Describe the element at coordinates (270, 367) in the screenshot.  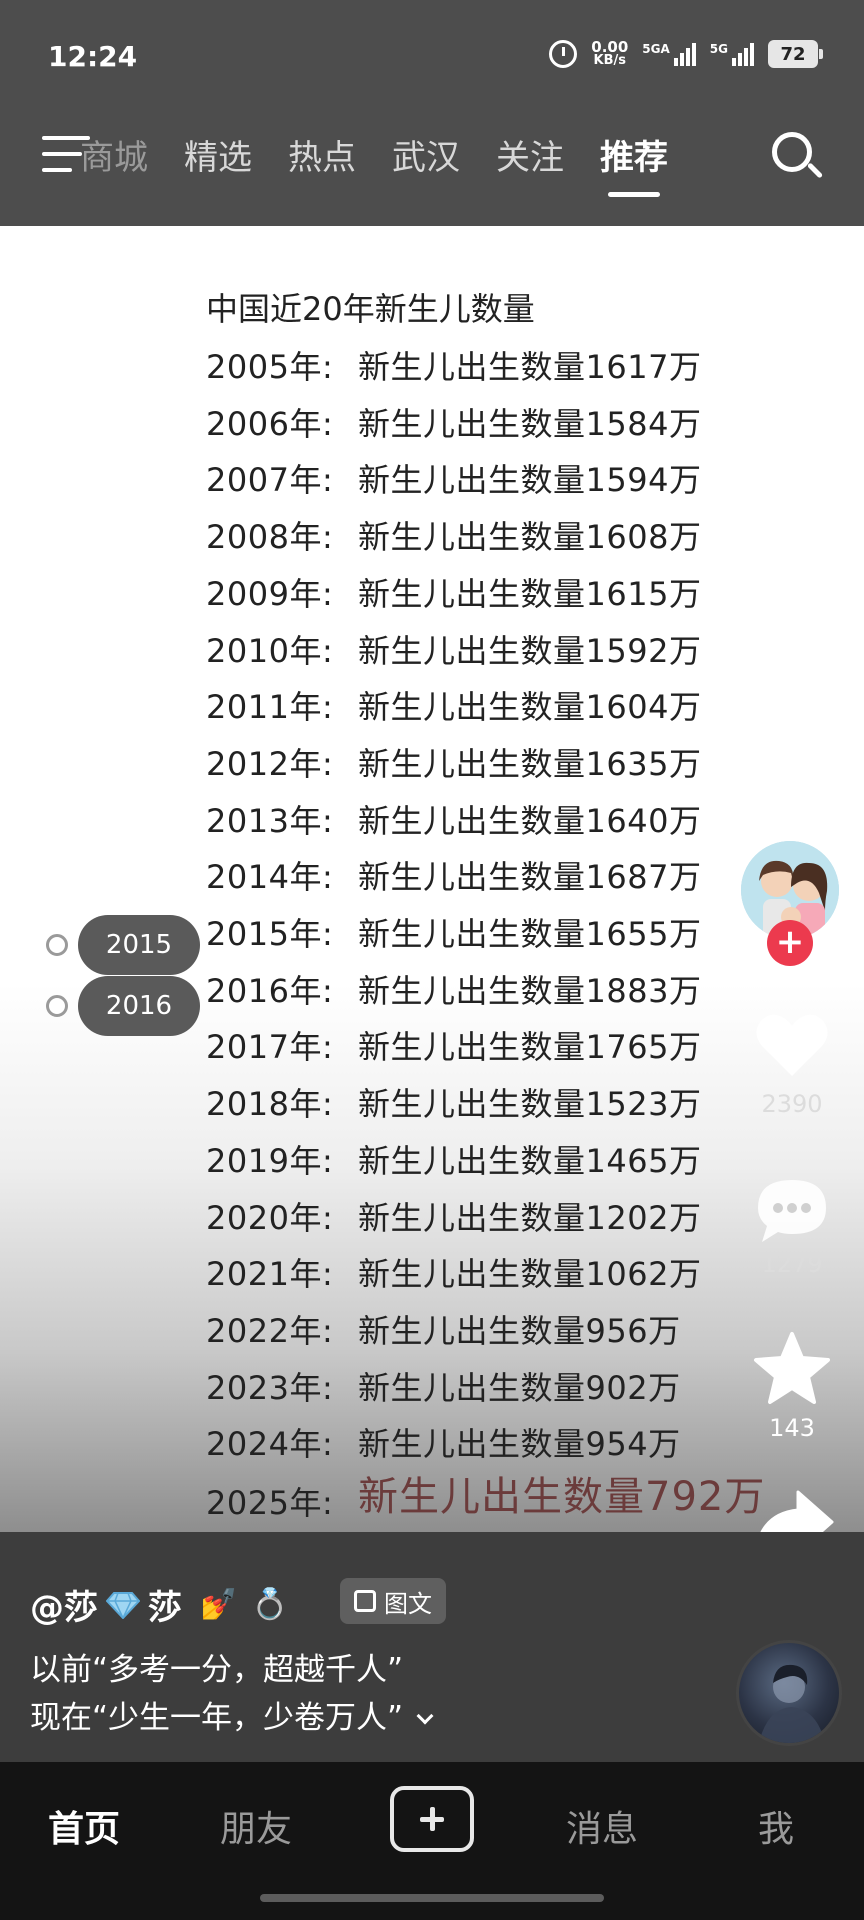
I see `birth-row-year: 2005年:` at that location.